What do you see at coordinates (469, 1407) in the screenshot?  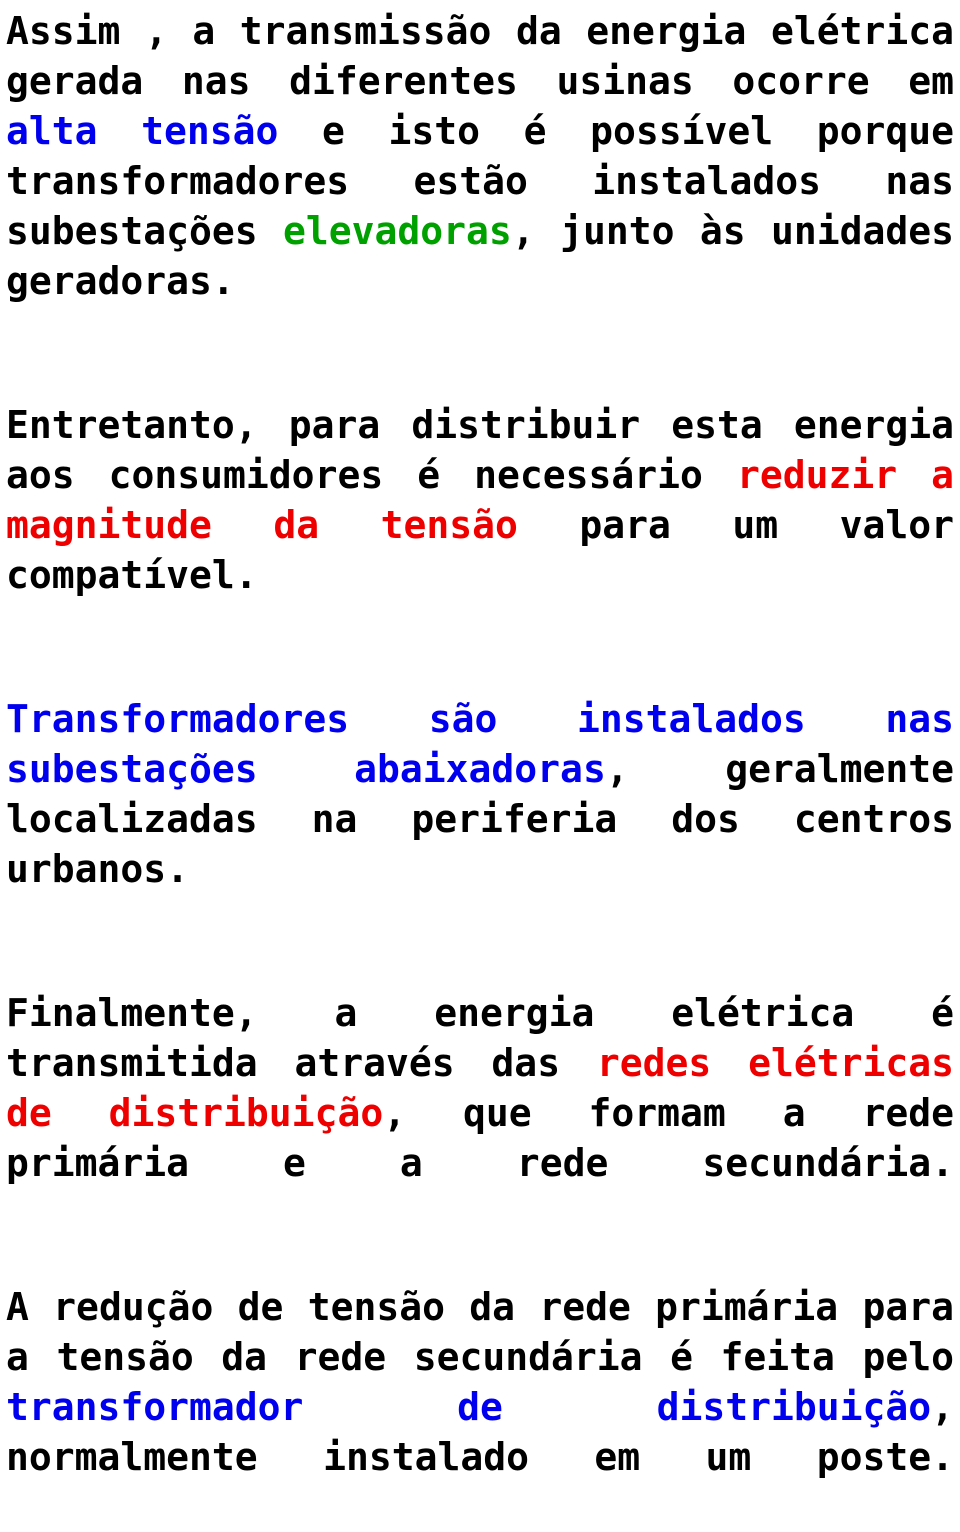 I see `text-run: transformador de distribuição` at bounding box center [469, 1407].